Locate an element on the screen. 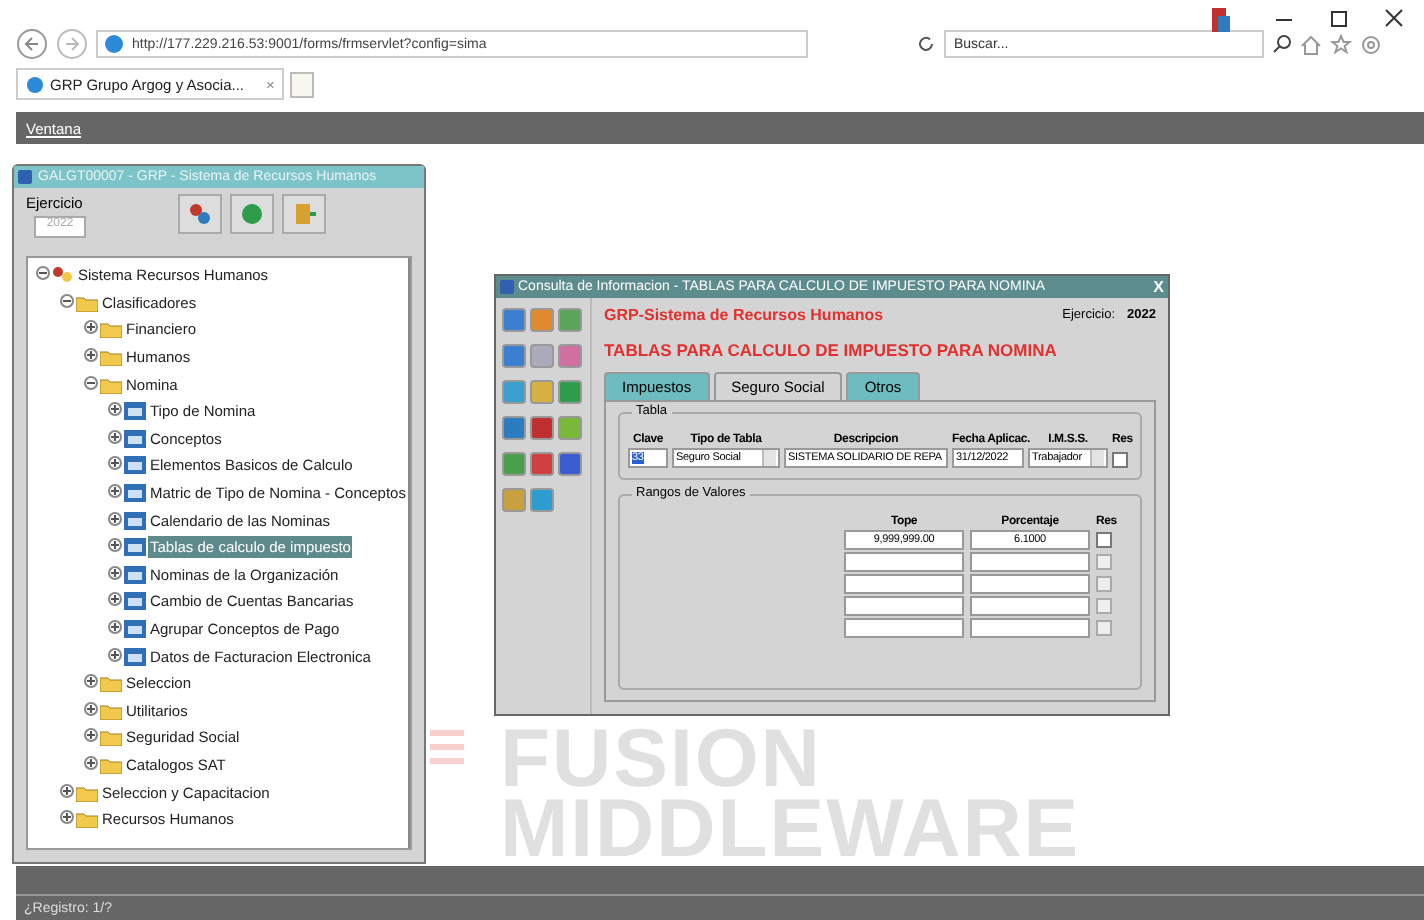 The image size is (1424, 920). new-tab-button is located at coordinates (302, 84).